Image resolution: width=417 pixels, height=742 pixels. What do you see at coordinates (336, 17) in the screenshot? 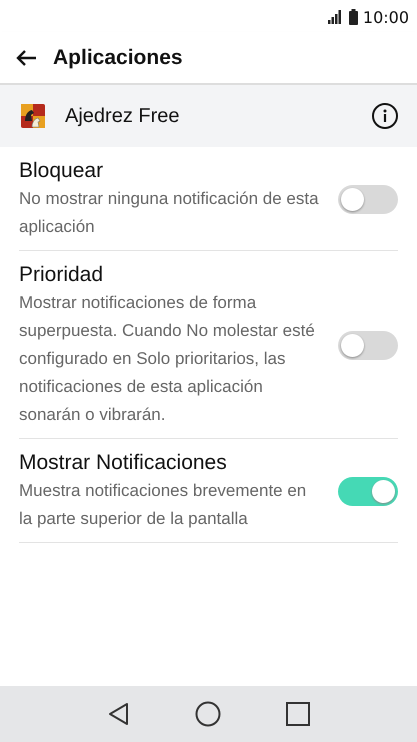
I see `signal-icon` at bounding box center [336, 17].